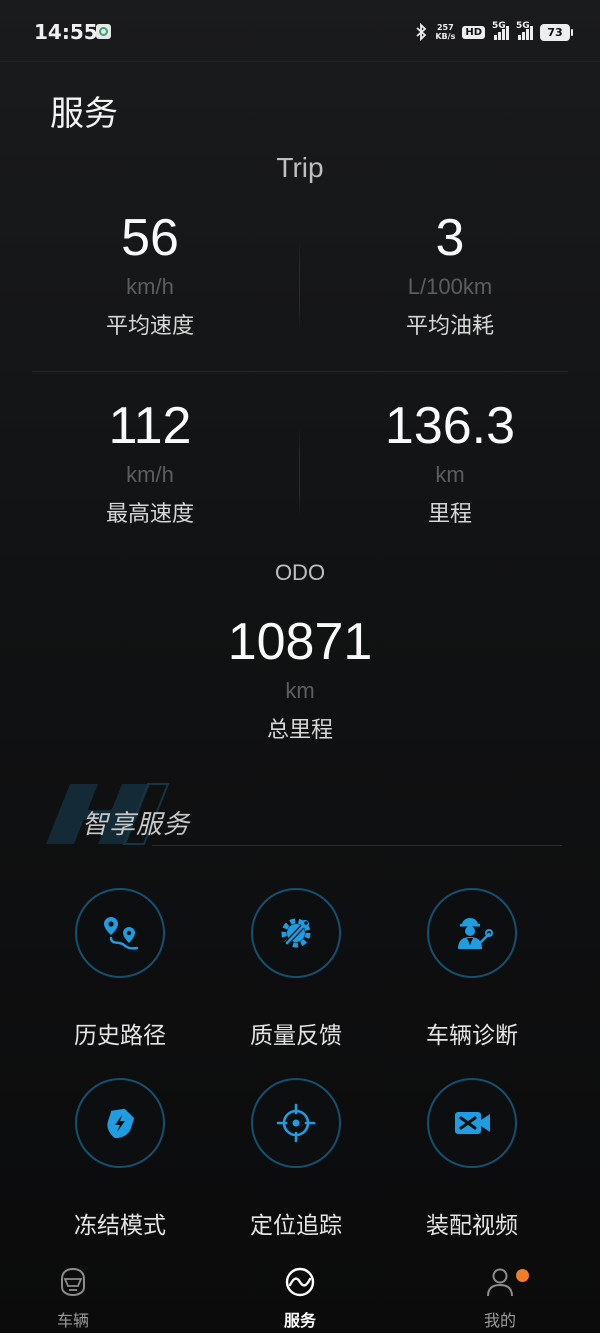 The image size is (600, 1333). Describe the element at coordinates (300, 642) in the screenshot. I see `stat-value: 10871` at that location.